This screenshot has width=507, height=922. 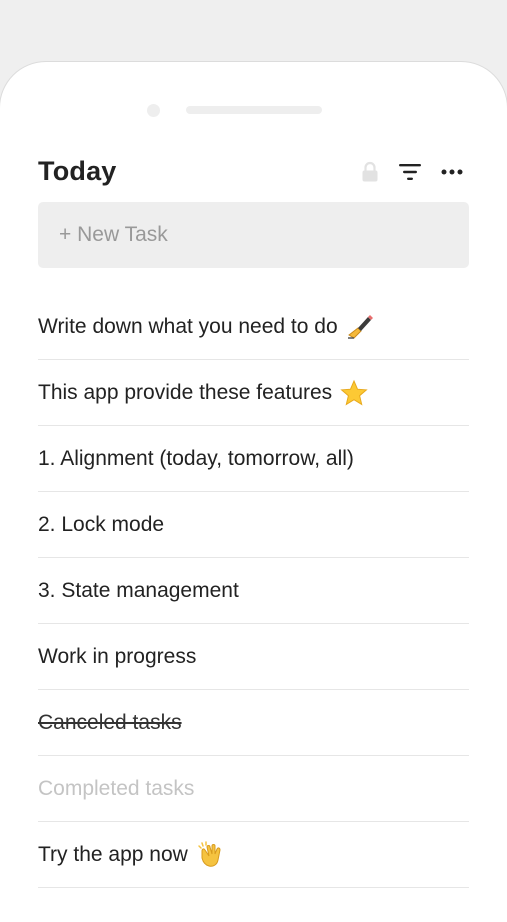 I want to click on task-item: This app provide these features, so click(x=253, y=393).